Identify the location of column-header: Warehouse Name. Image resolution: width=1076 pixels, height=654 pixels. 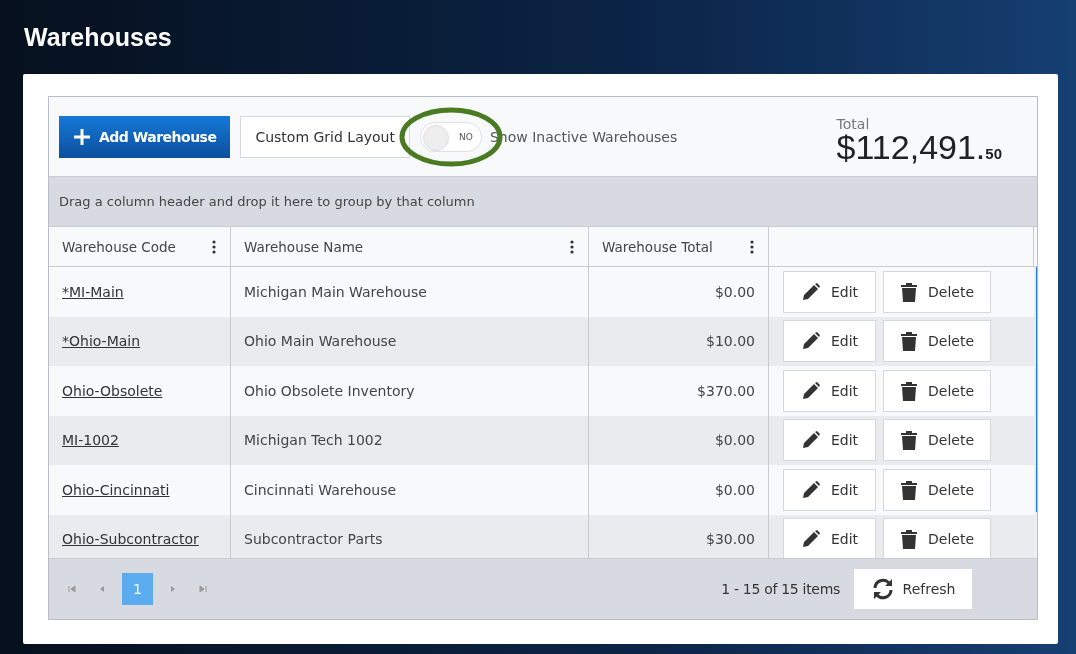
(410, 246).